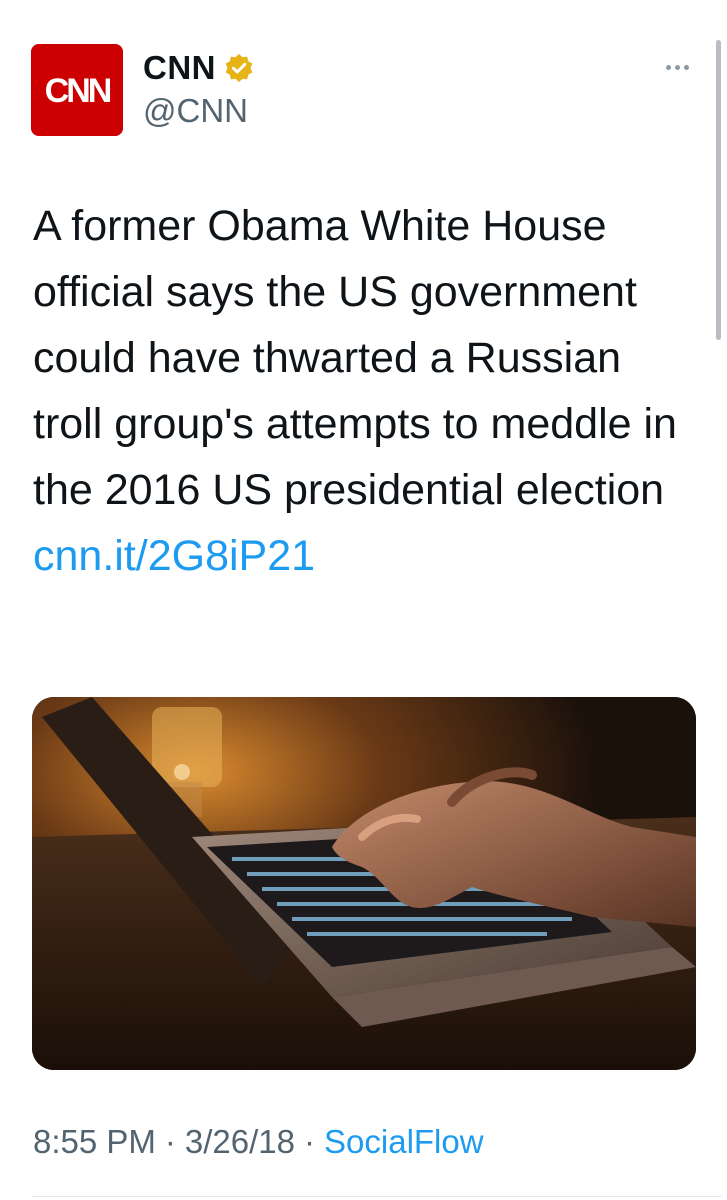 This screenshot has height=1200, width=727. What do you see at coordinates (677, 67) in the screenshot?
I see `more-options-icon` at bounding box center [677, 67].